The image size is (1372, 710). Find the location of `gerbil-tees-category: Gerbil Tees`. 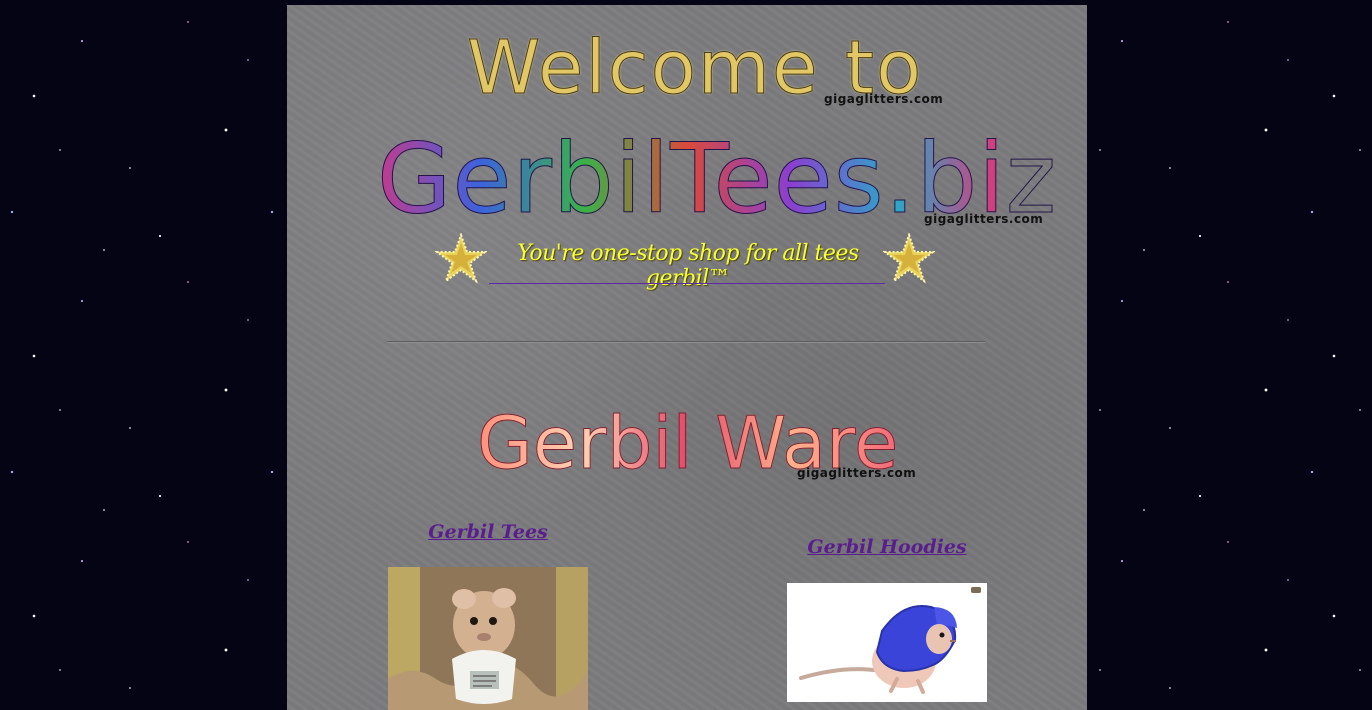

gerbil-tees-category: Gerbil Tees is located at coordinates (488, 532).